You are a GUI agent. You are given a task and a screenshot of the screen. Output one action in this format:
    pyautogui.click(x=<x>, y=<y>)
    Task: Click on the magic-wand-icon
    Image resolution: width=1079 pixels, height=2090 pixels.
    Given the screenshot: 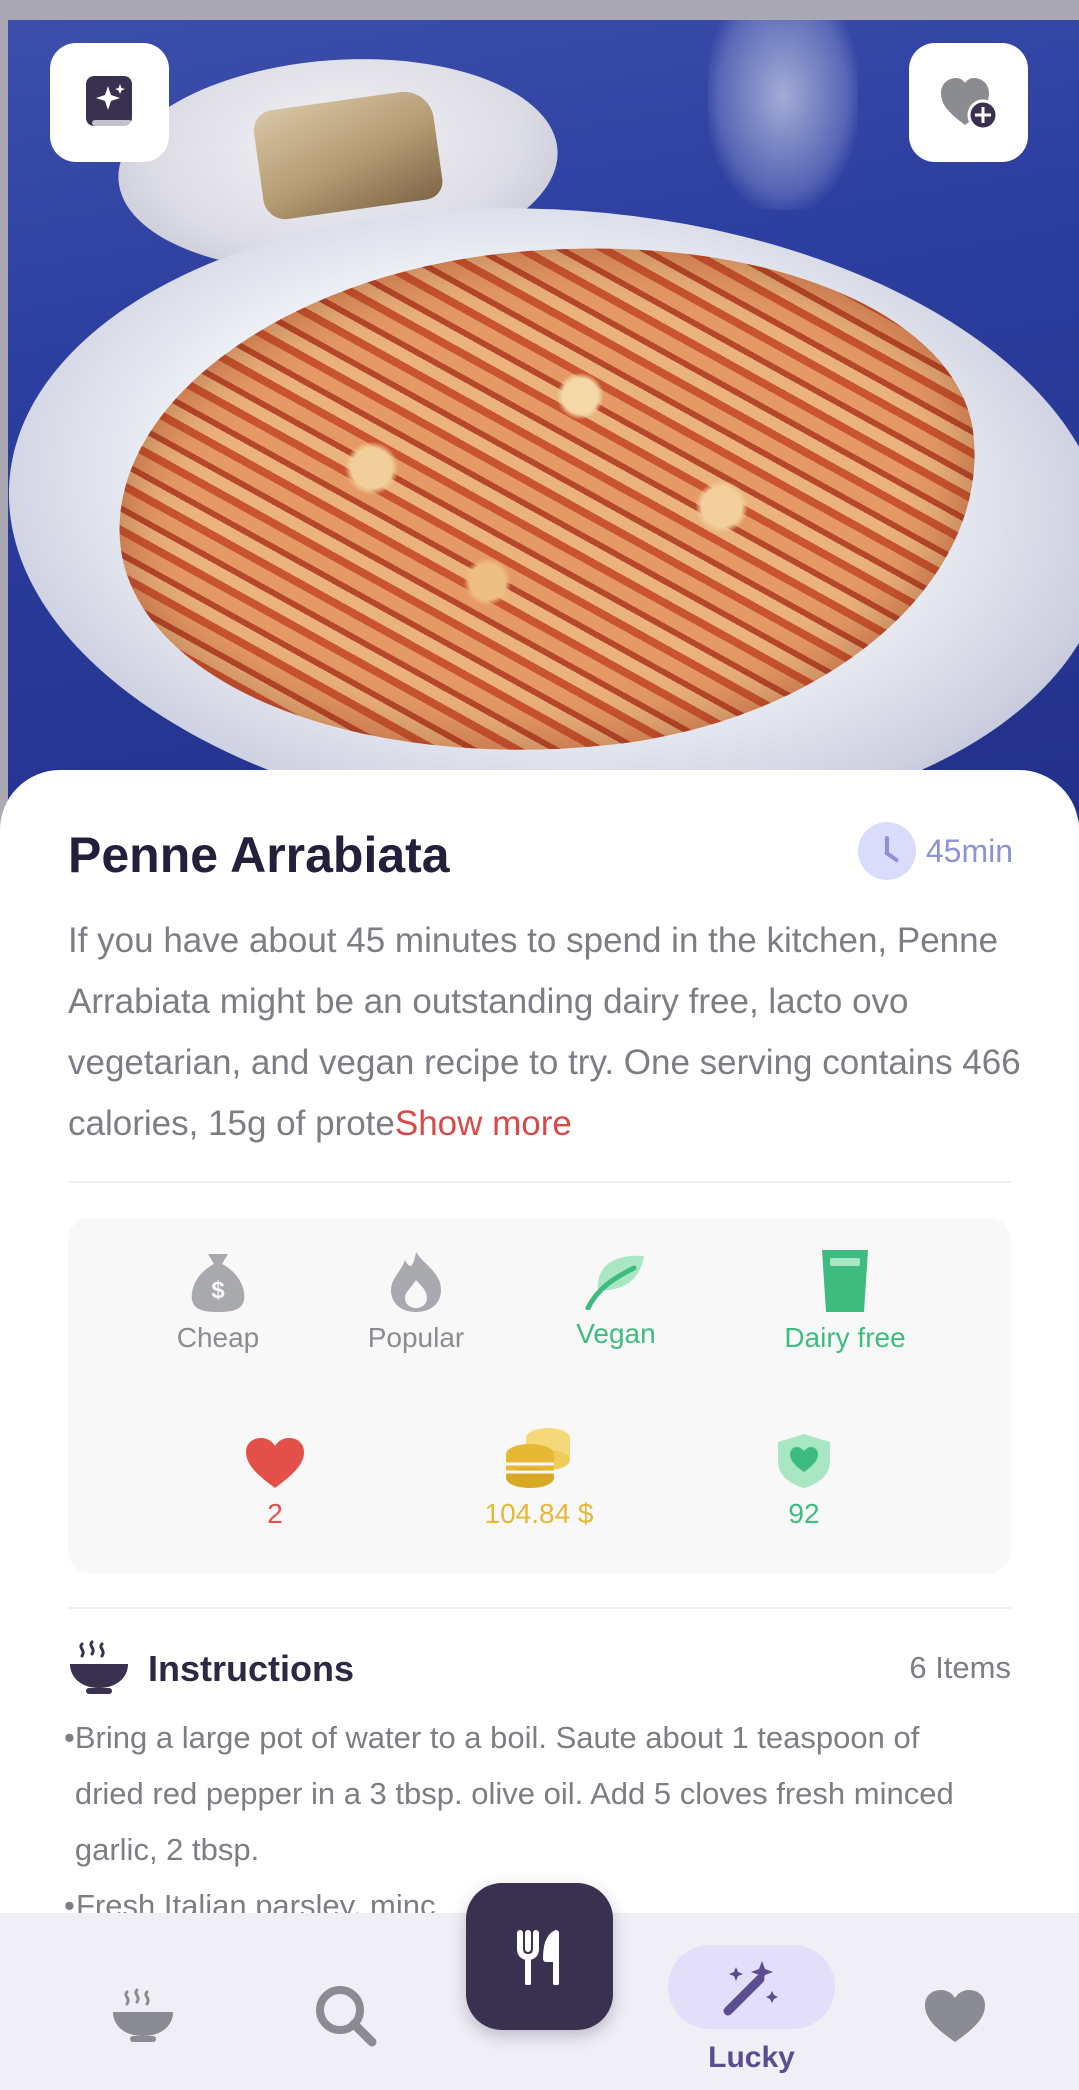 What is the action you would take?
    pyautogui.click(x=750, y=1988)
    